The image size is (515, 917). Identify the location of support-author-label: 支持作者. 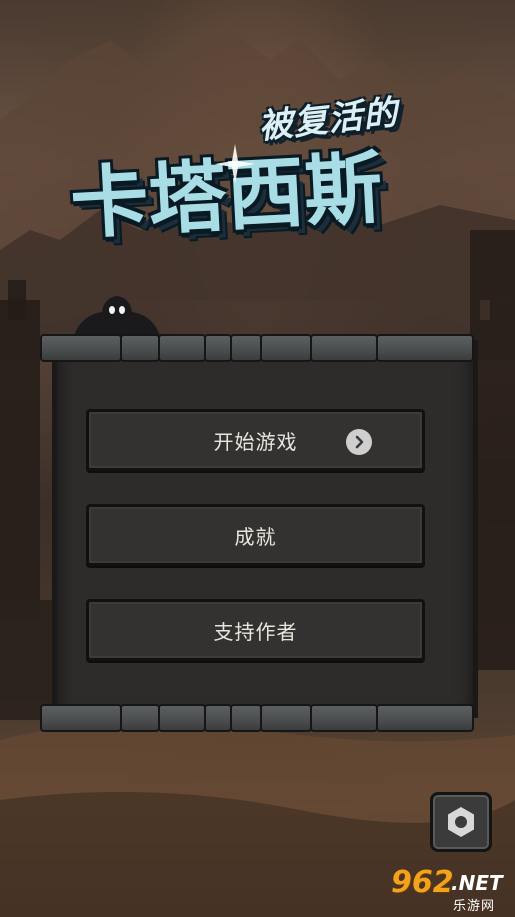
(255, 631).